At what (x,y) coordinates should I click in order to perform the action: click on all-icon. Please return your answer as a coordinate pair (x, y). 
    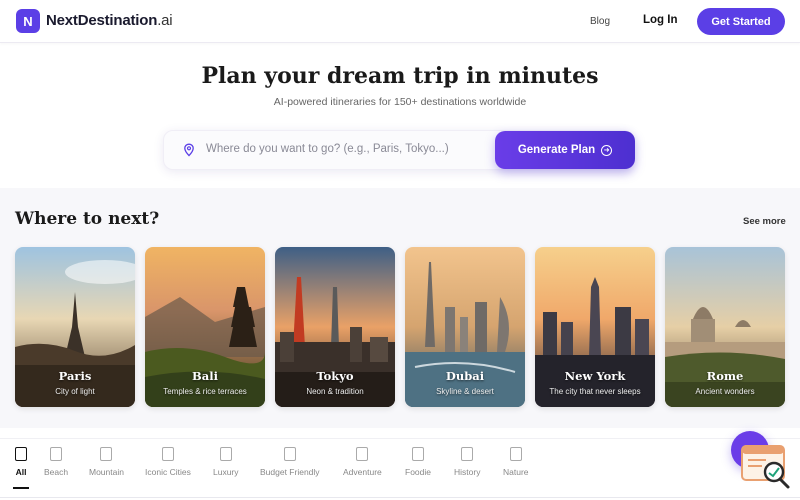
    Looking at the image, I should click on (21, 454).